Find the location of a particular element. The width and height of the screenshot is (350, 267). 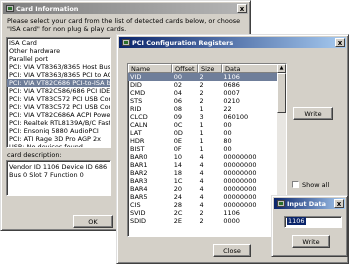

input-app-icon is located at coordinates (281, 203).